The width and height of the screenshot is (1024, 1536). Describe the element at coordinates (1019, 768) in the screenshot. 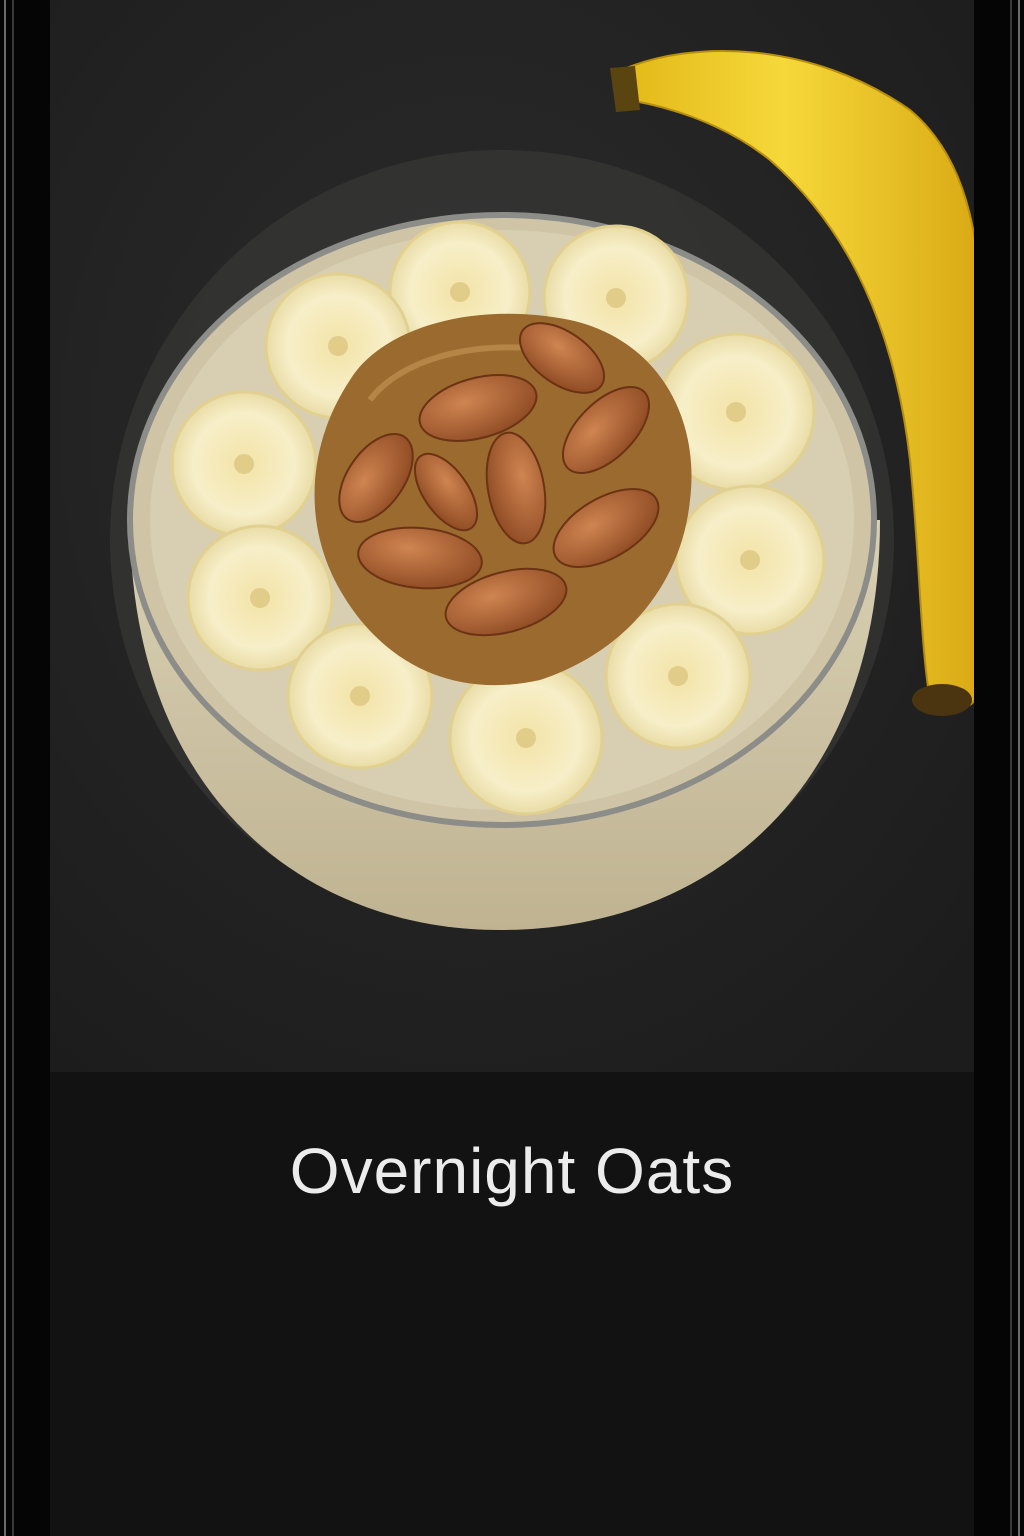

I see `frame-edge-right` at that location.